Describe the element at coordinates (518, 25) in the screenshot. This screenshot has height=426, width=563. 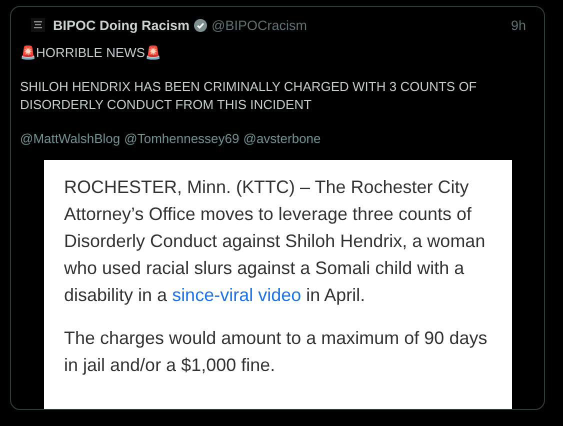
I see `timestamp: 9h` at that location.